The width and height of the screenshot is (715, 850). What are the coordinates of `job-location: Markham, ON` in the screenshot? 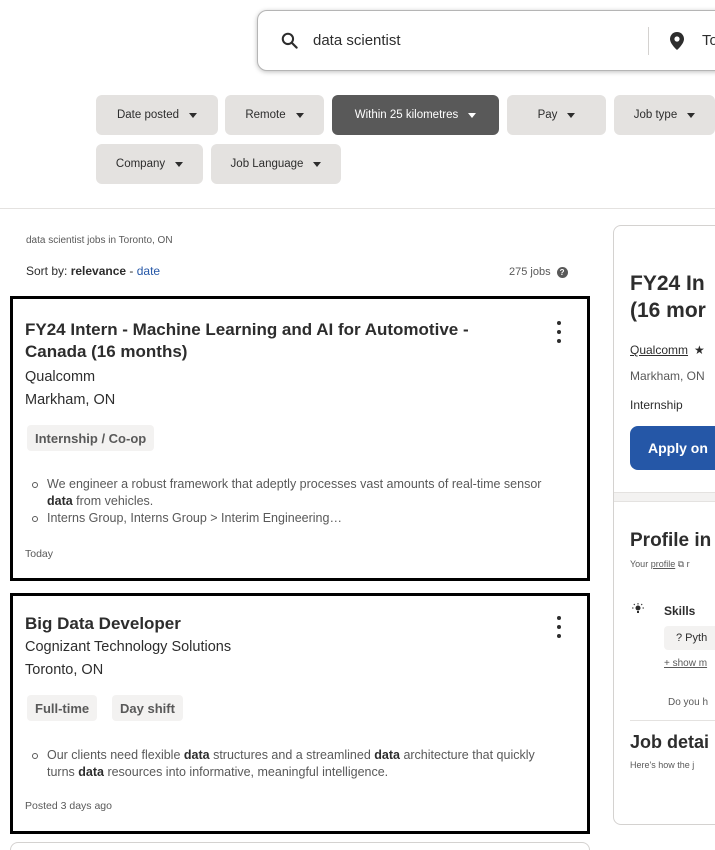 It's located at (70, 400).